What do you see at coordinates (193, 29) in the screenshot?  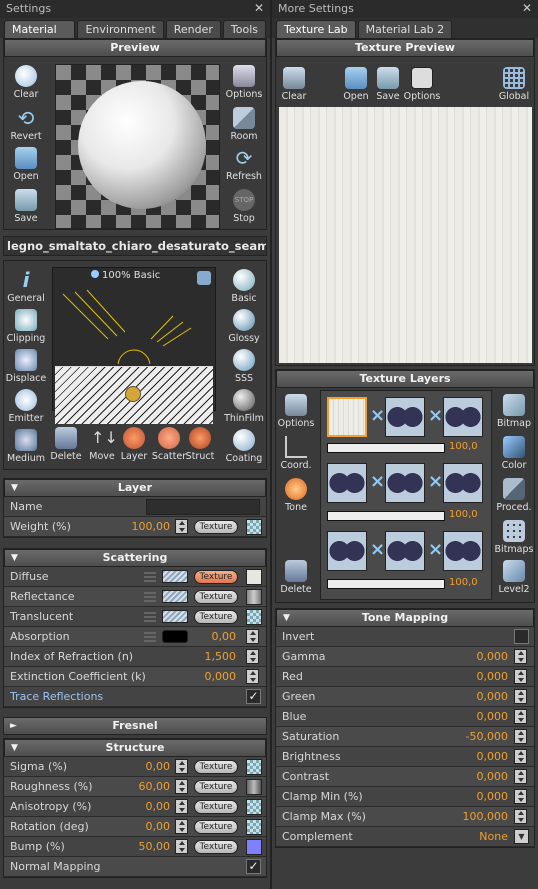 I see `tab-render: Render` at bounding box center [193, 29].